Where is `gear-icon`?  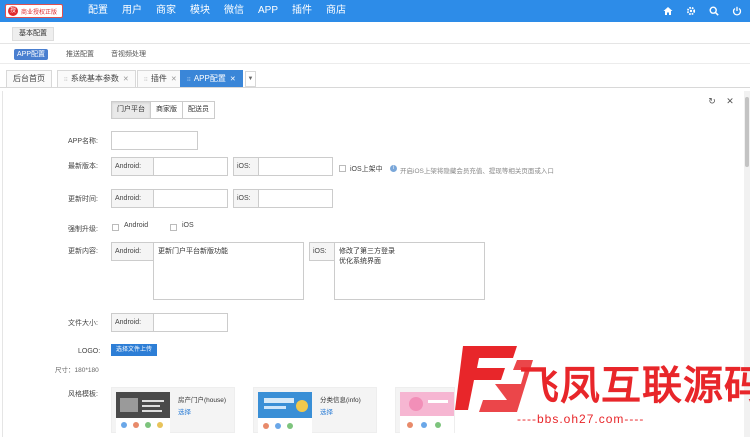
gear-icon is located at coordinates (690, 11).